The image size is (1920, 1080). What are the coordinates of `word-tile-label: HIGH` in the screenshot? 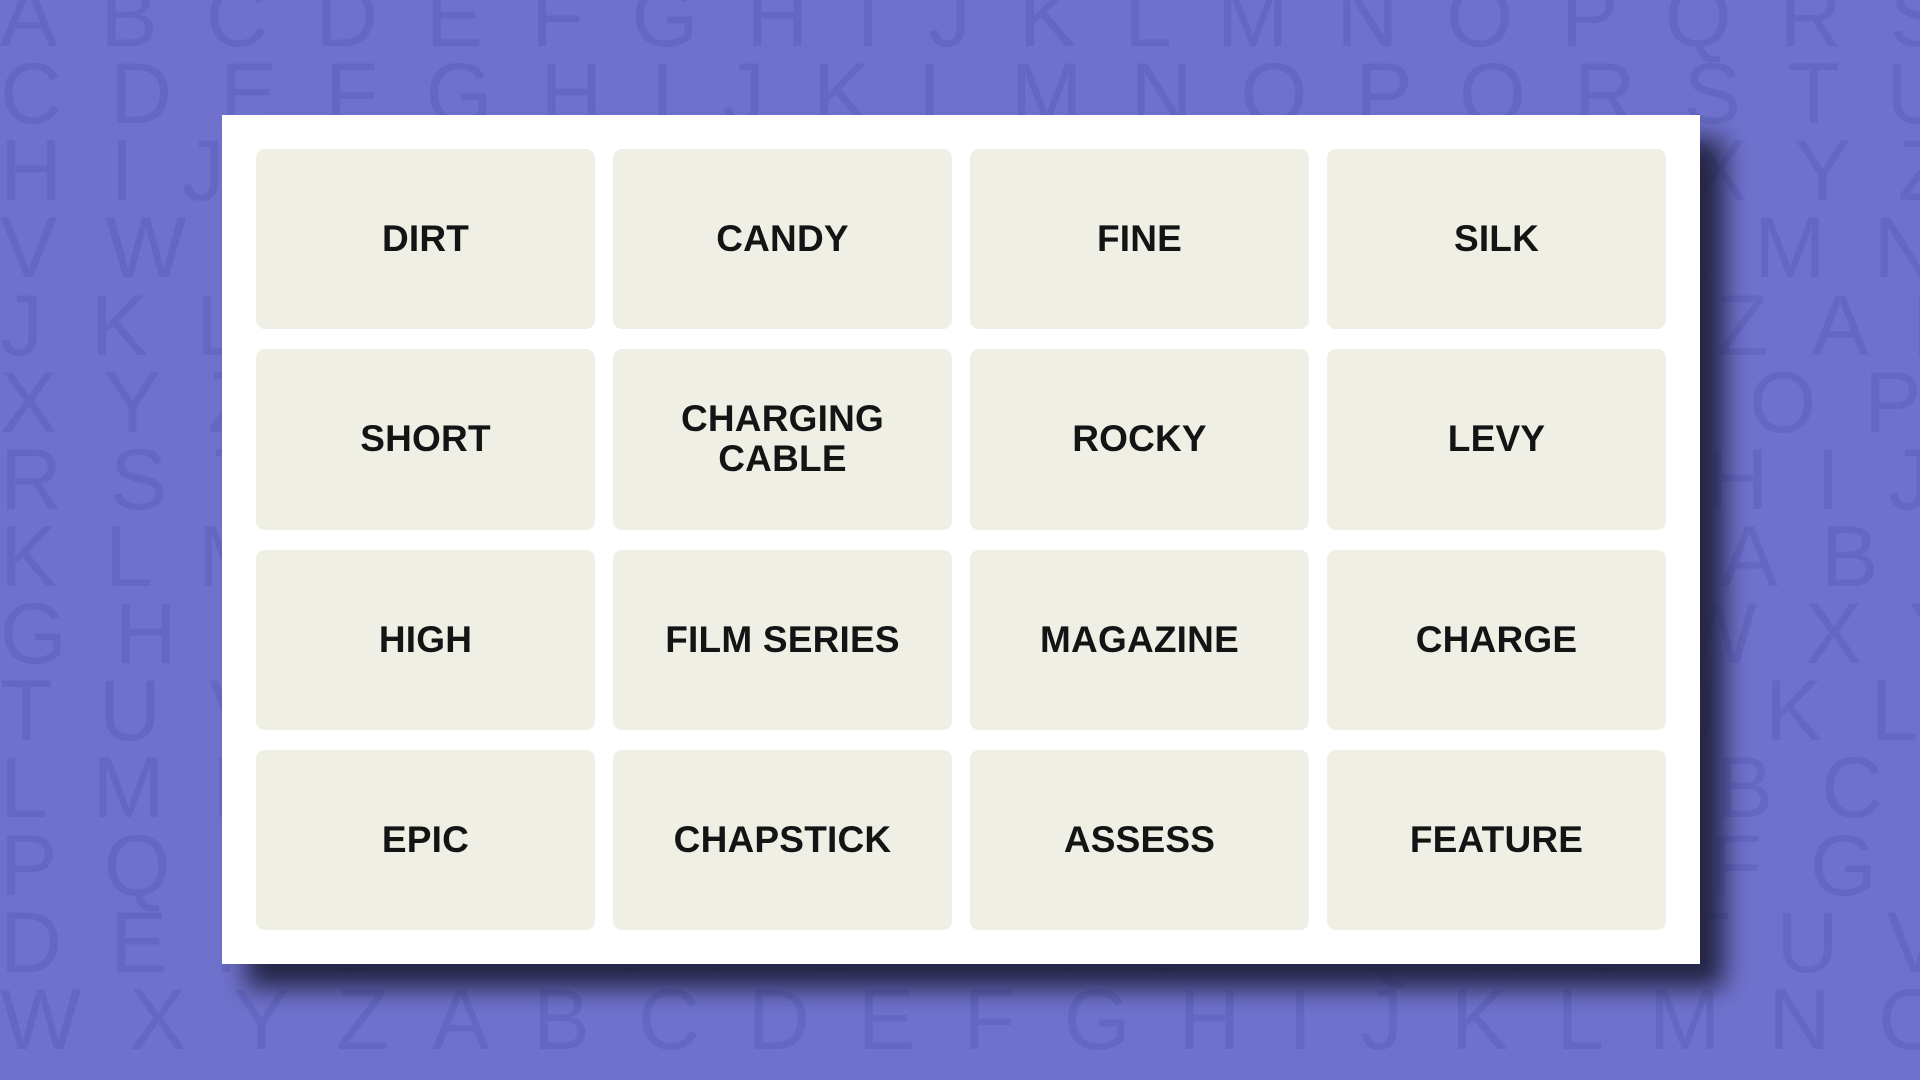 It's located at (425, 639).